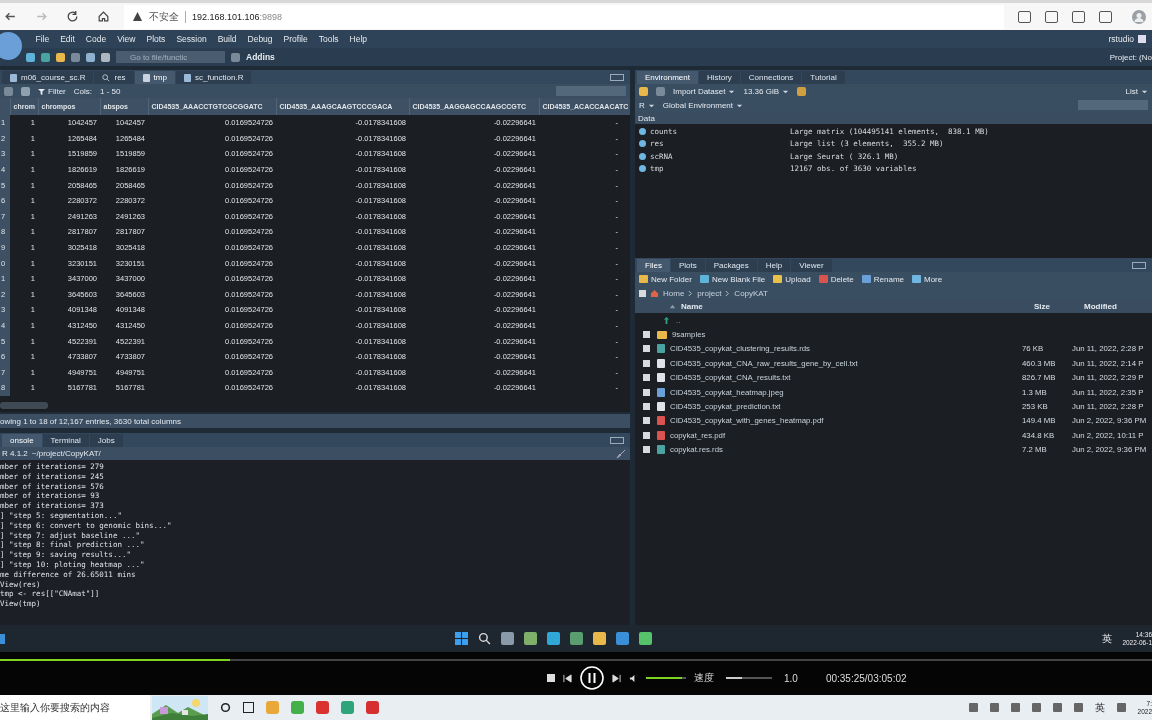 The width and height of the screenshot is (1152, 720). I want to click on pane-tab: Plots, so click(687, 265).